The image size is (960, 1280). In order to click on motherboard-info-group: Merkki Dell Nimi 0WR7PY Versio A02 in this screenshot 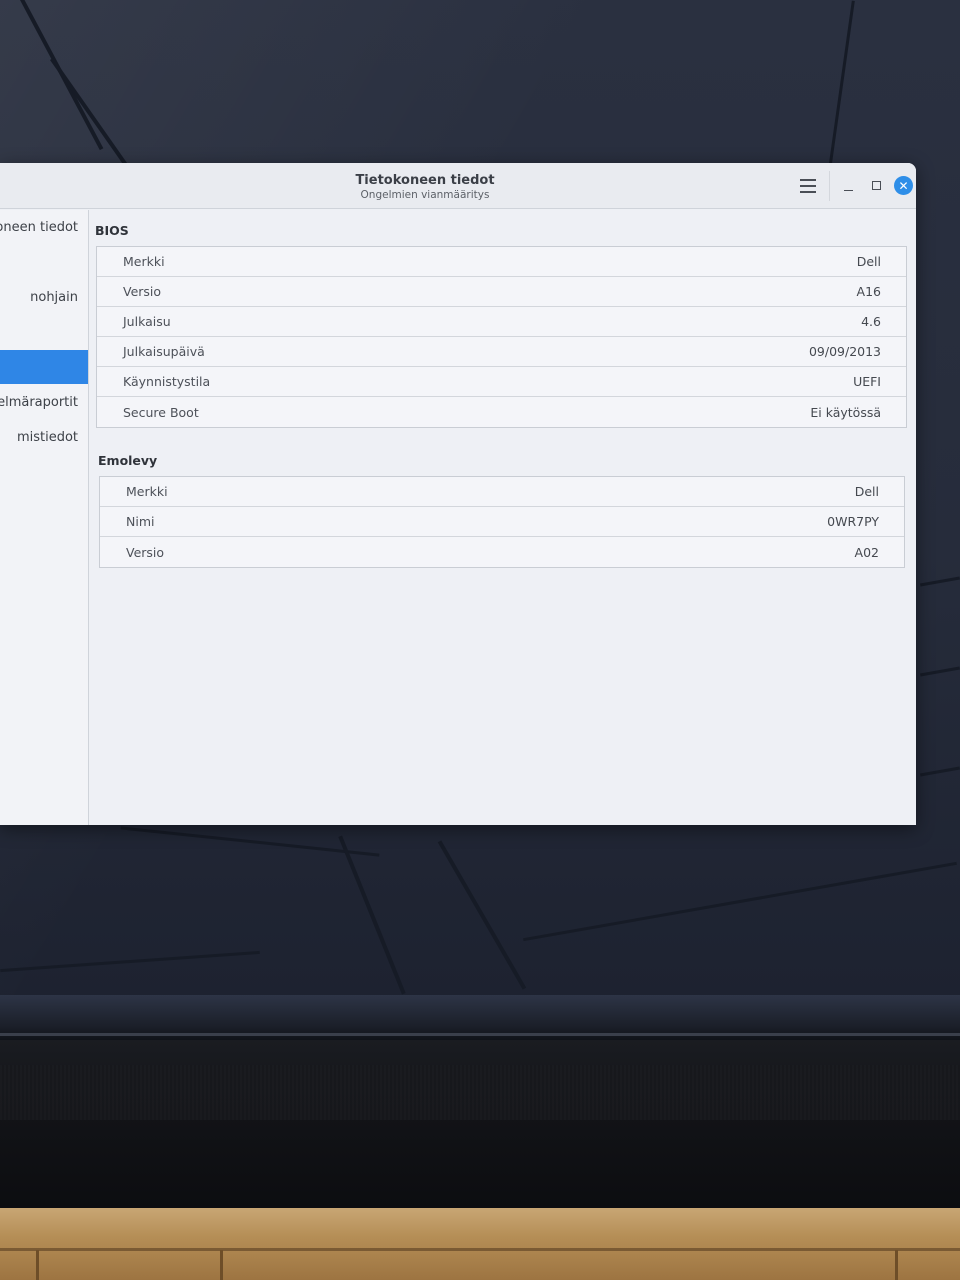, I will do `click(502, 522)`.